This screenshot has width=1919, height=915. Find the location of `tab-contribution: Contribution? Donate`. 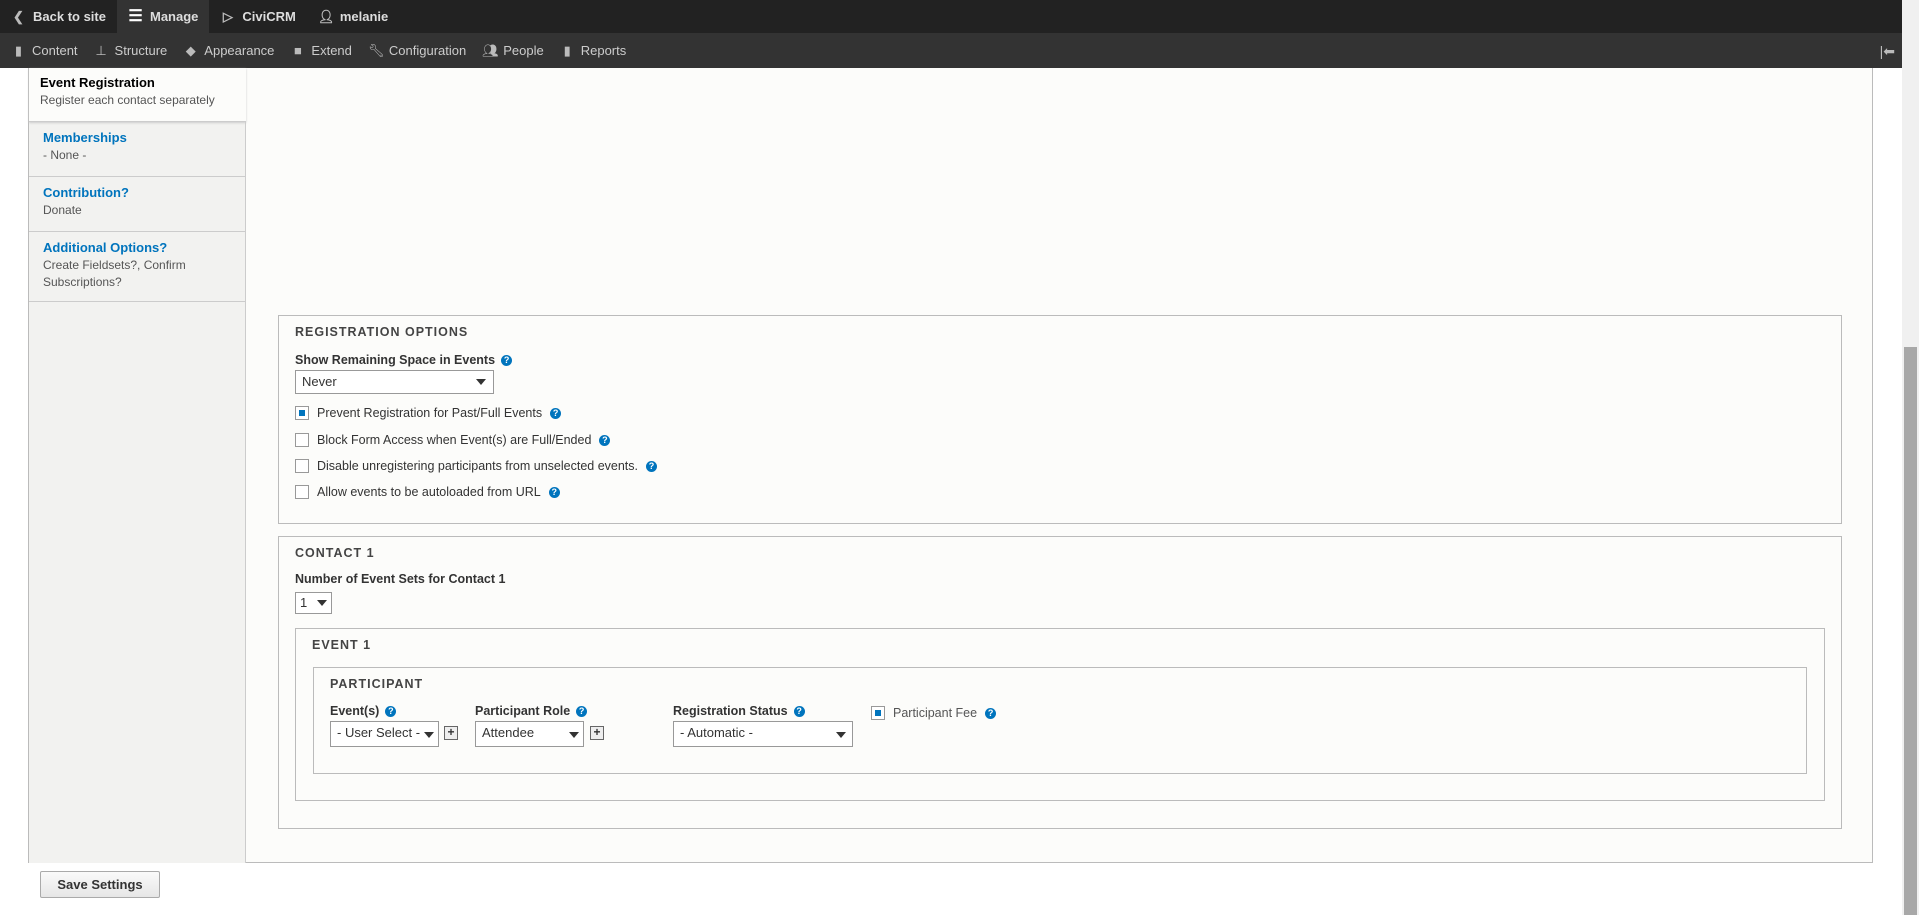

tab-contribution: Contribution? Donate is located at coordinates (137, 204).